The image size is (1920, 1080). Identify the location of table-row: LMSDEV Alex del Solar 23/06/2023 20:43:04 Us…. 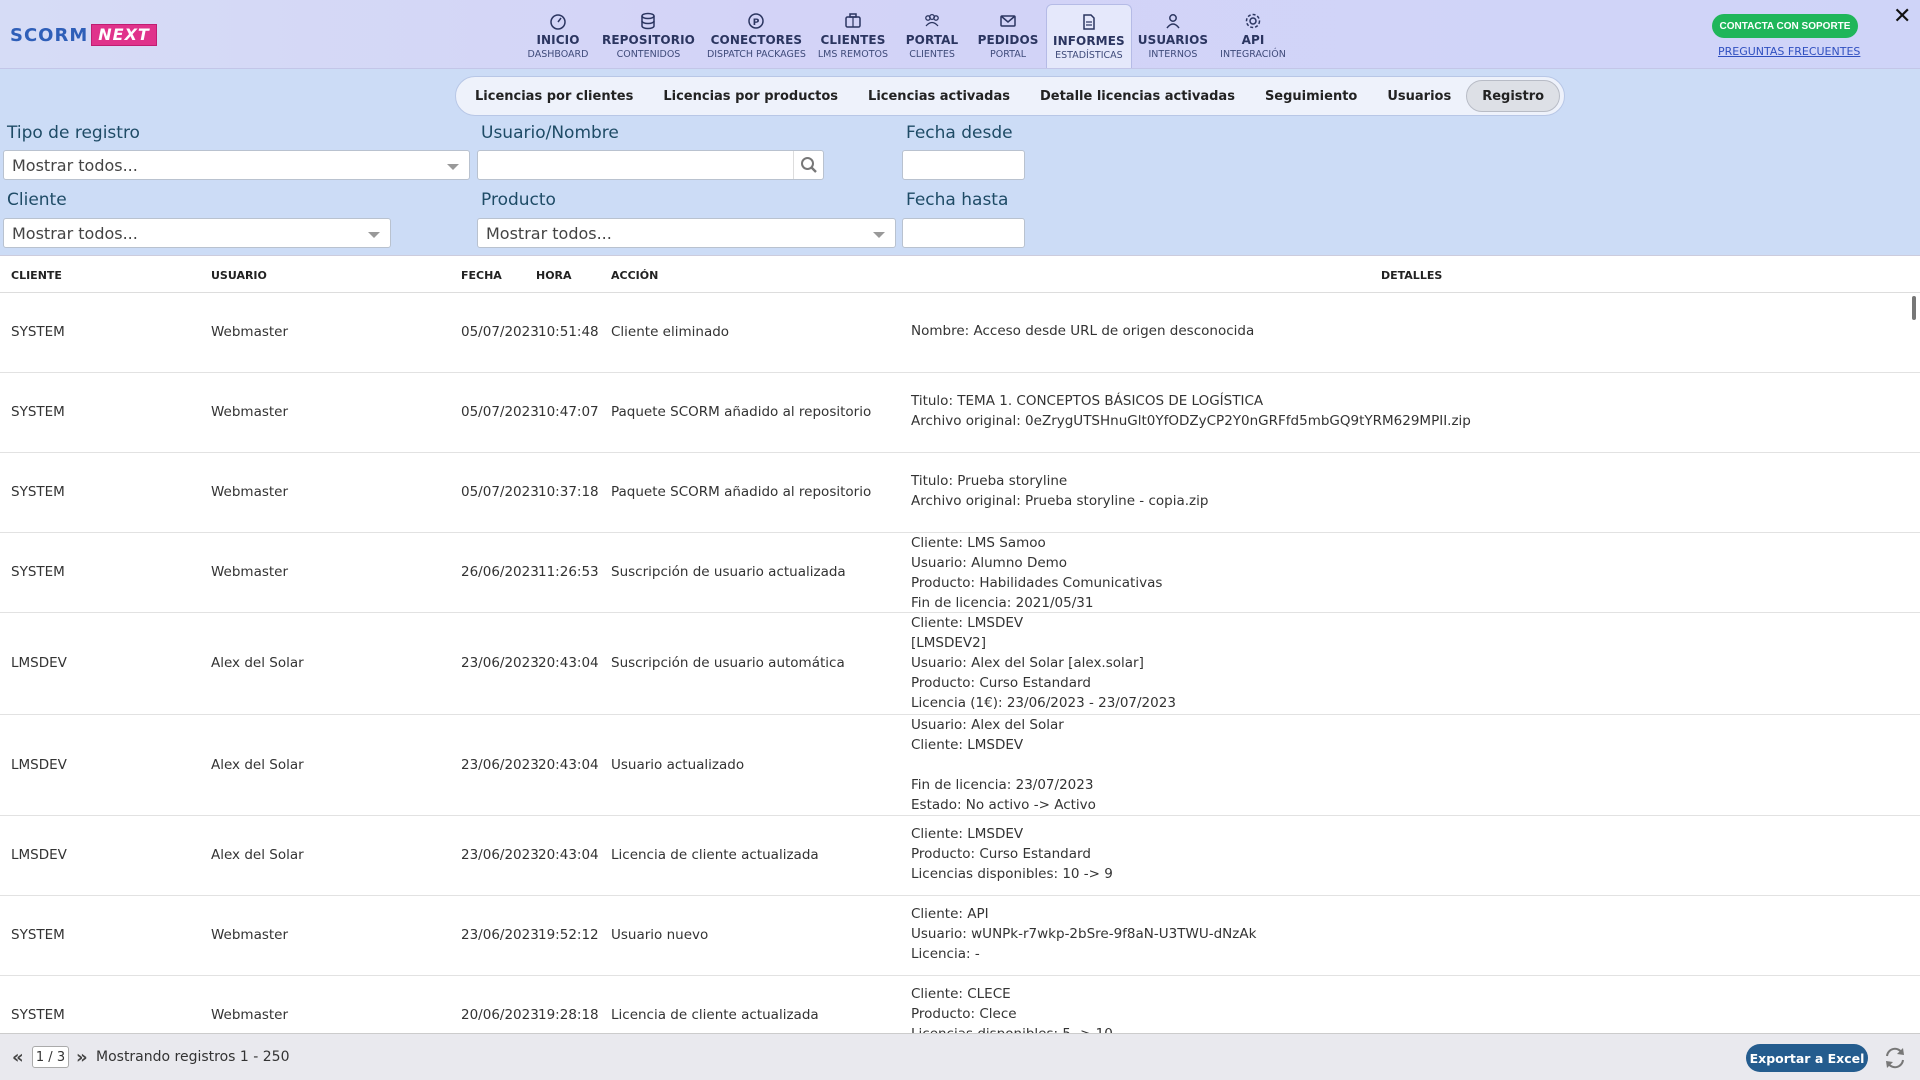
(960, 765).